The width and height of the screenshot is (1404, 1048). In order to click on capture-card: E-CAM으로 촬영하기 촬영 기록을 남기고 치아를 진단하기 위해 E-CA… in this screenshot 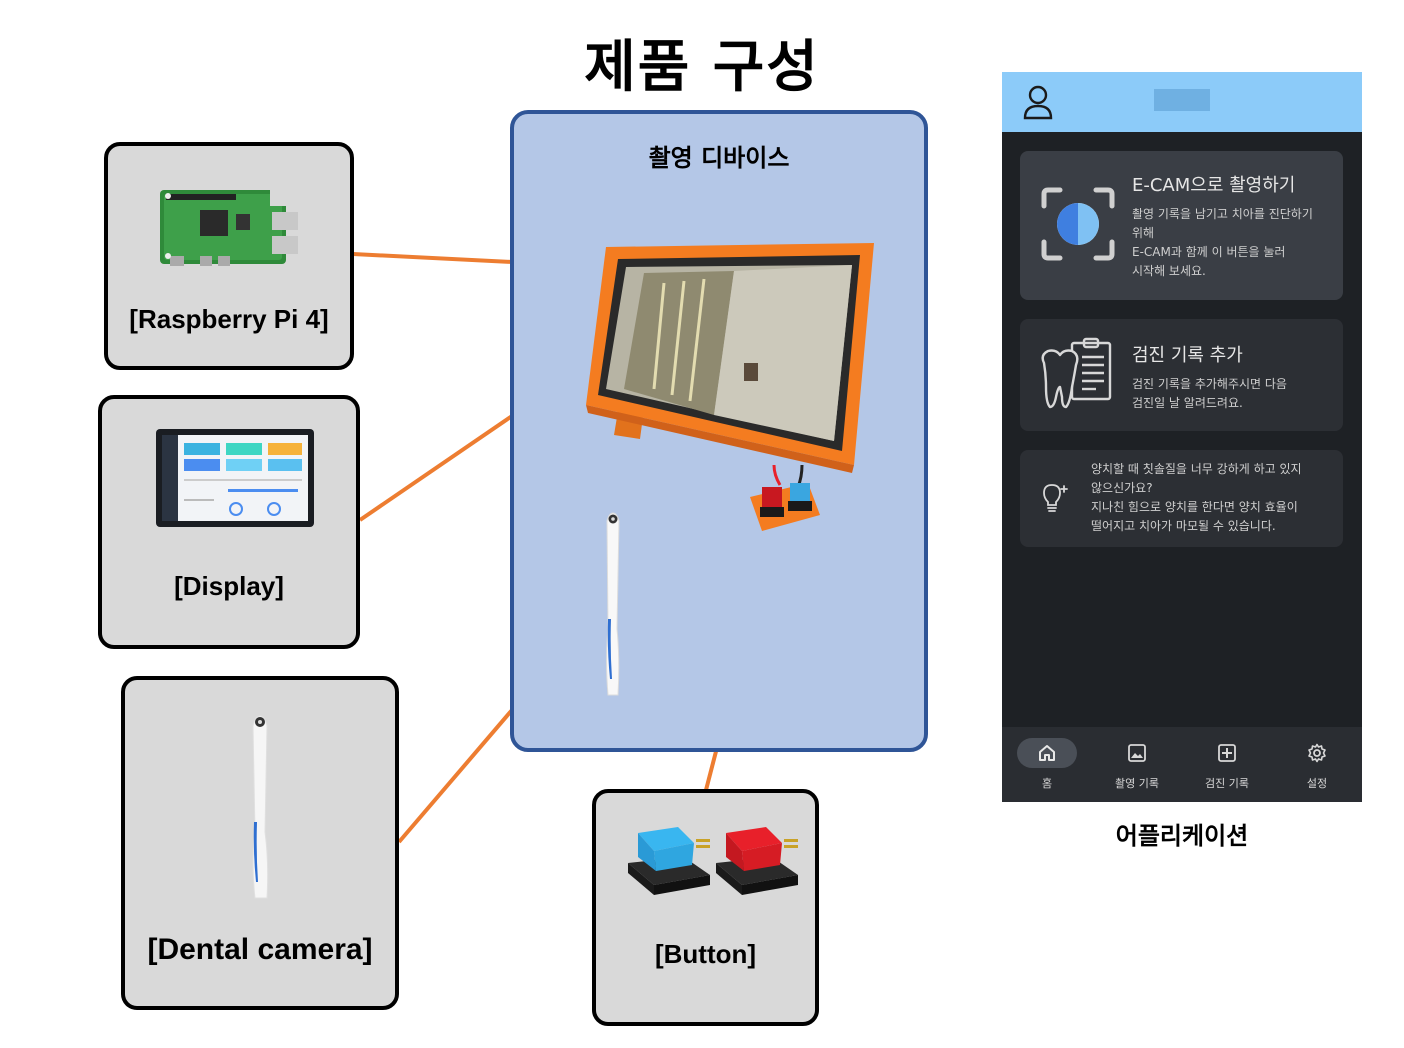, I will do `click(1181, 225)`.